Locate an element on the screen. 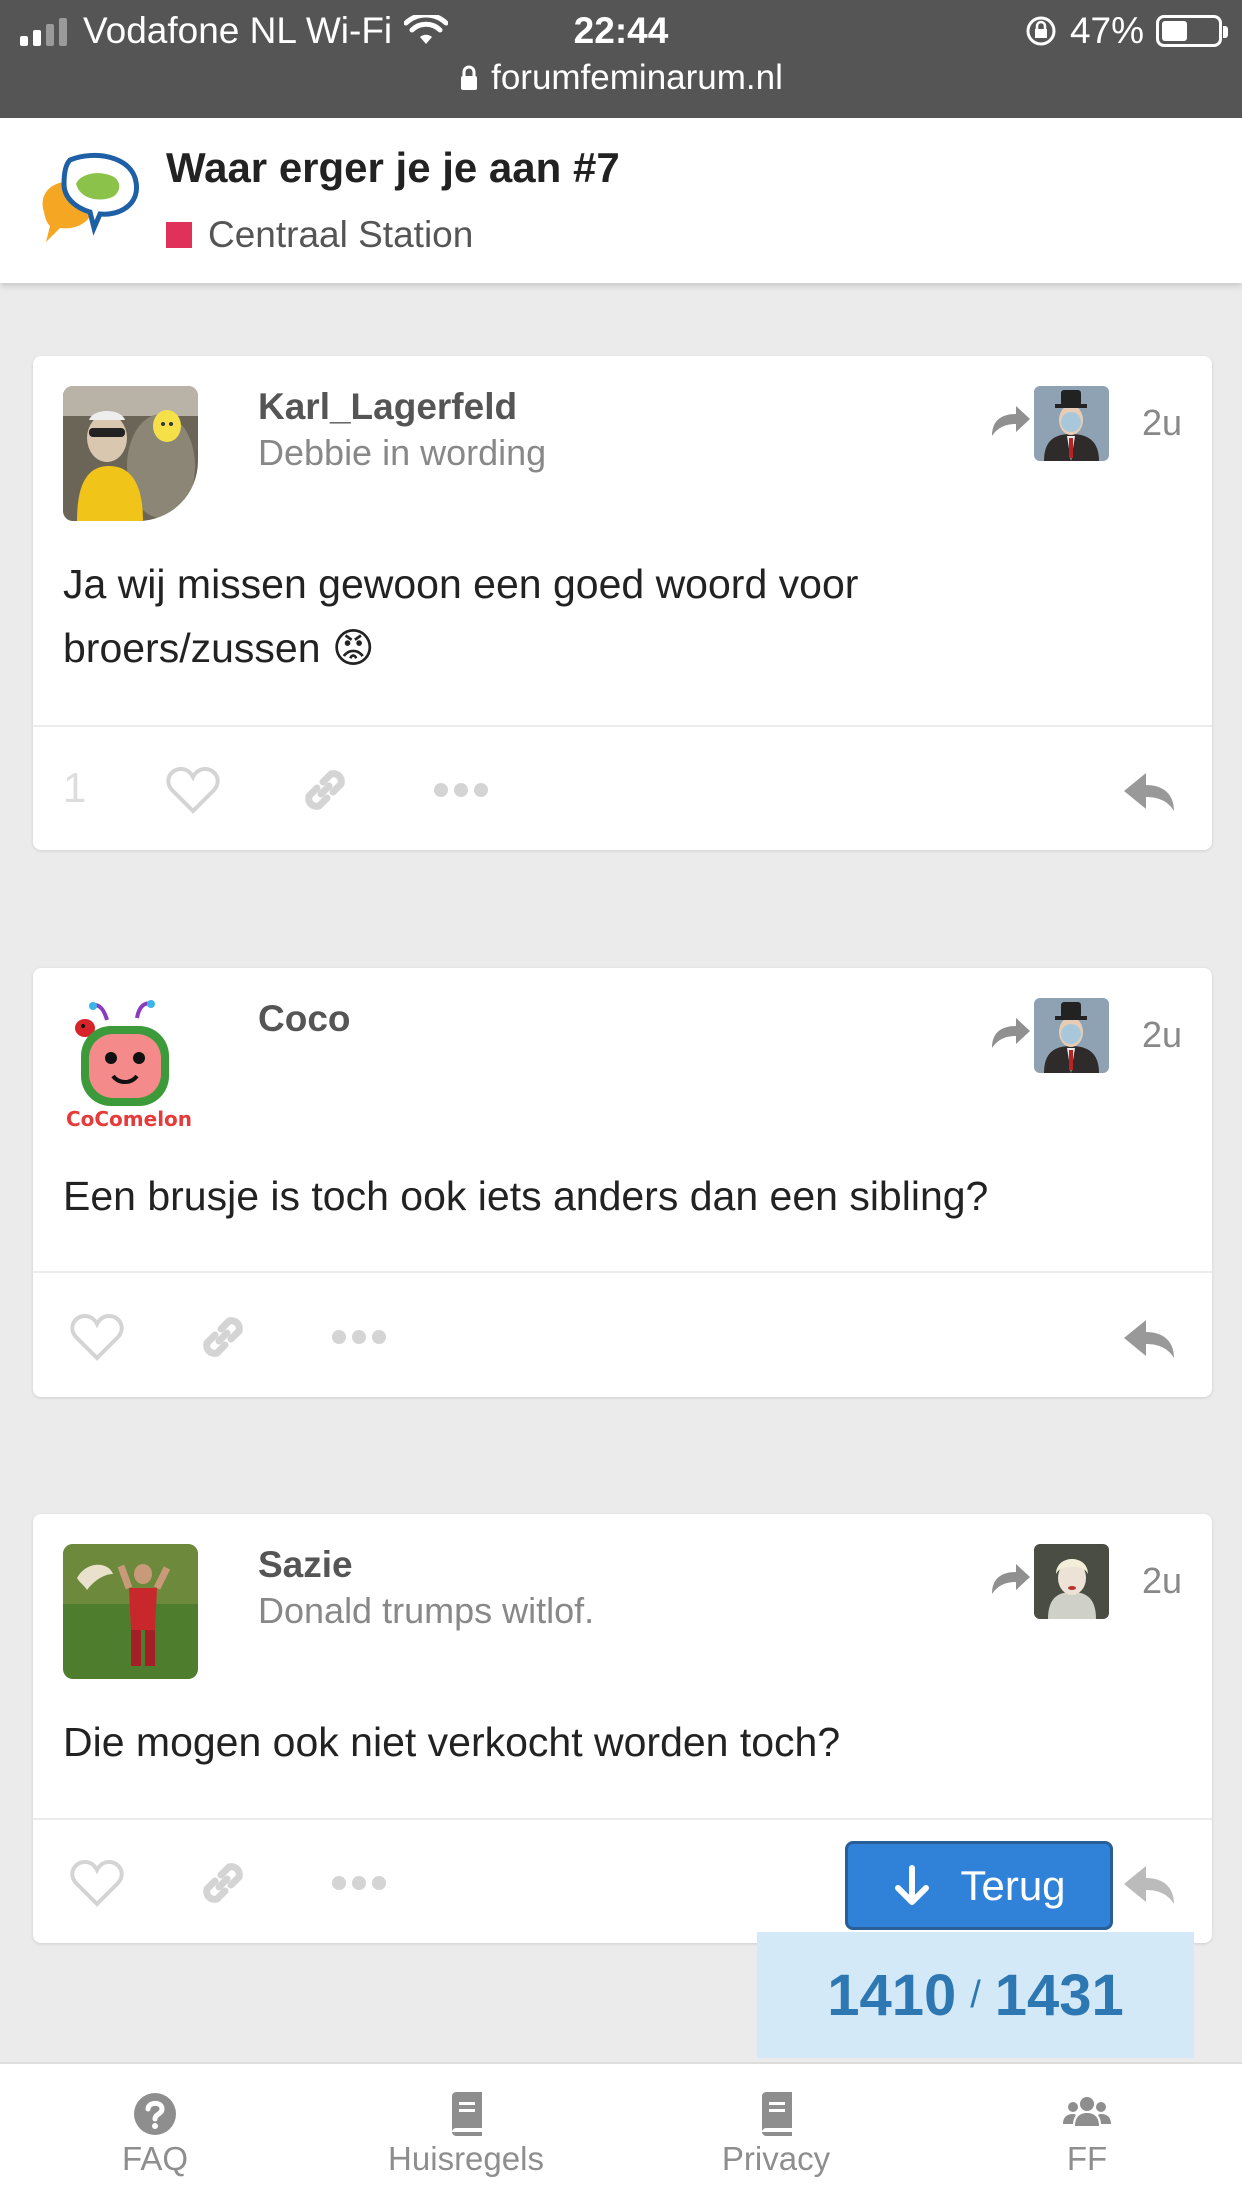  url-bar: forumfeminarum.nl is located at coordinates (621, 78).